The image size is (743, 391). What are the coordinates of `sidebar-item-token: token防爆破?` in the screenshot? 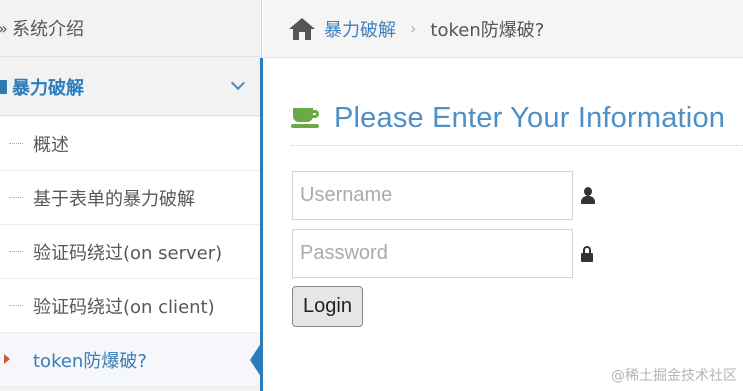 It's located at (131, 360).